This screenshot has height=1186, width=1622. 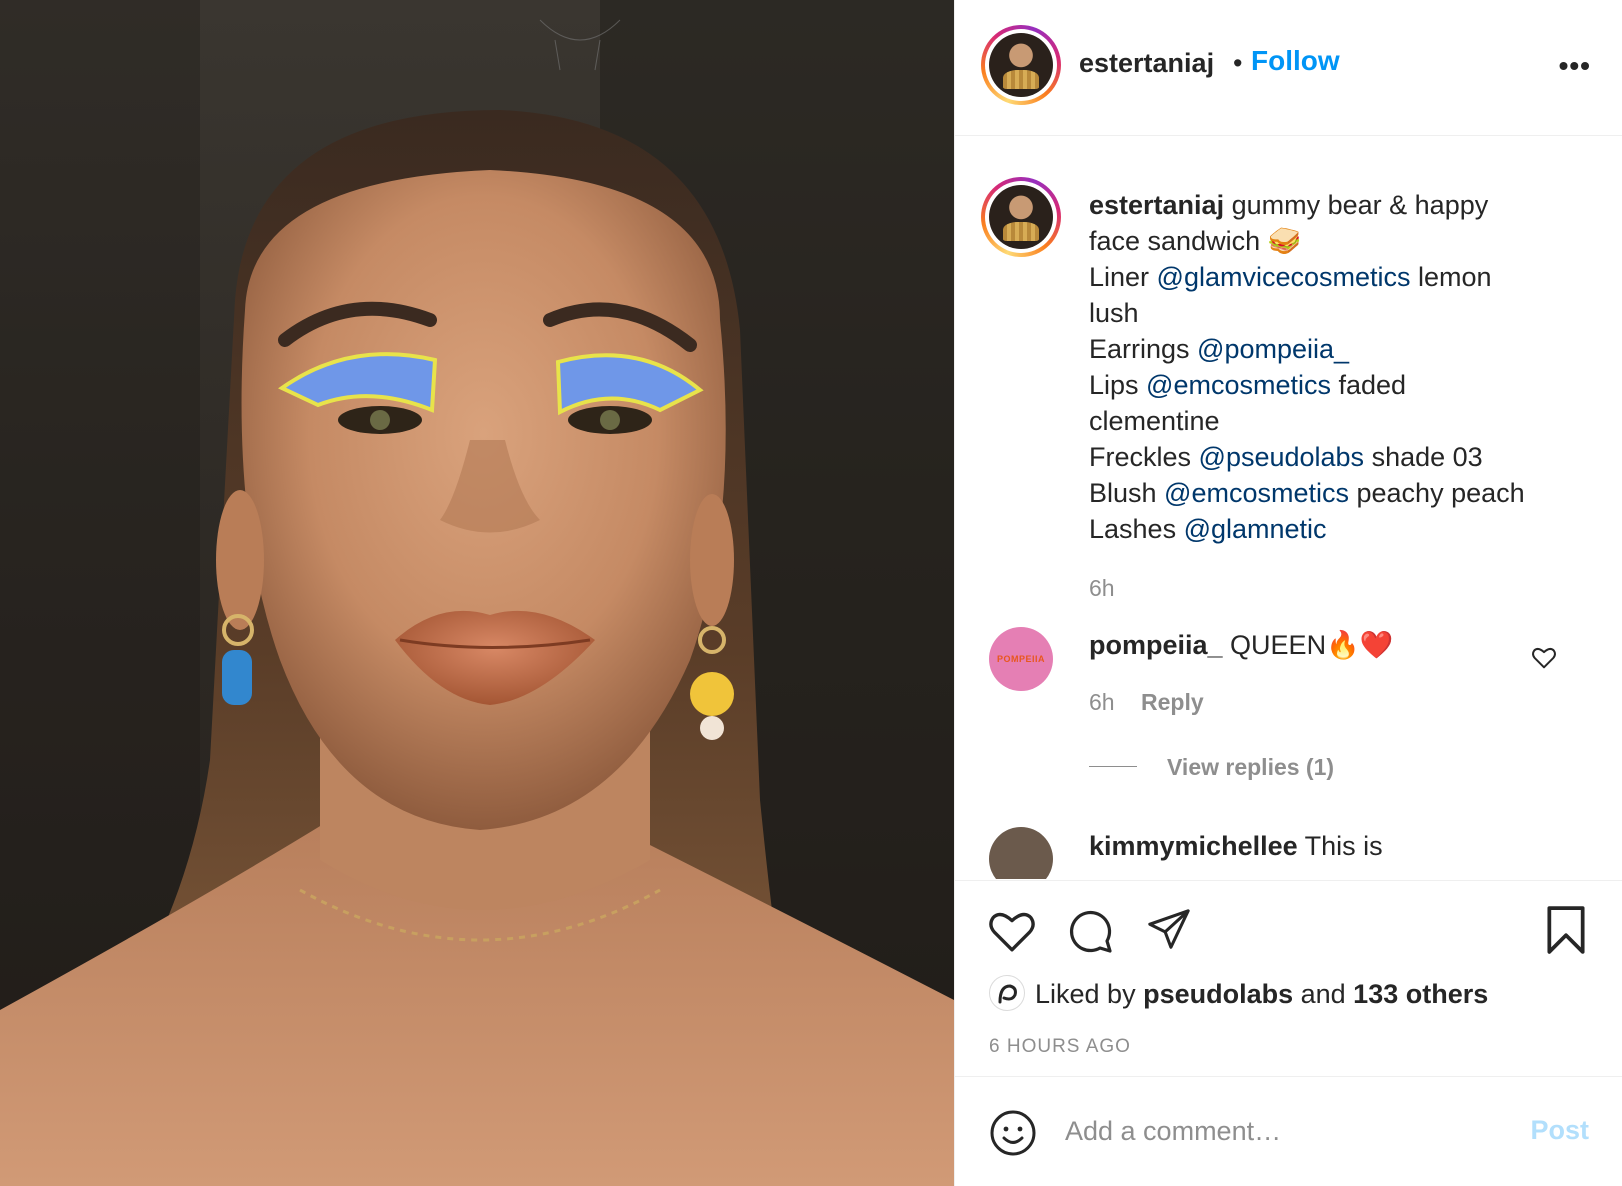 I want to click on follow-button: Follow, so click(x=1295, y=61).